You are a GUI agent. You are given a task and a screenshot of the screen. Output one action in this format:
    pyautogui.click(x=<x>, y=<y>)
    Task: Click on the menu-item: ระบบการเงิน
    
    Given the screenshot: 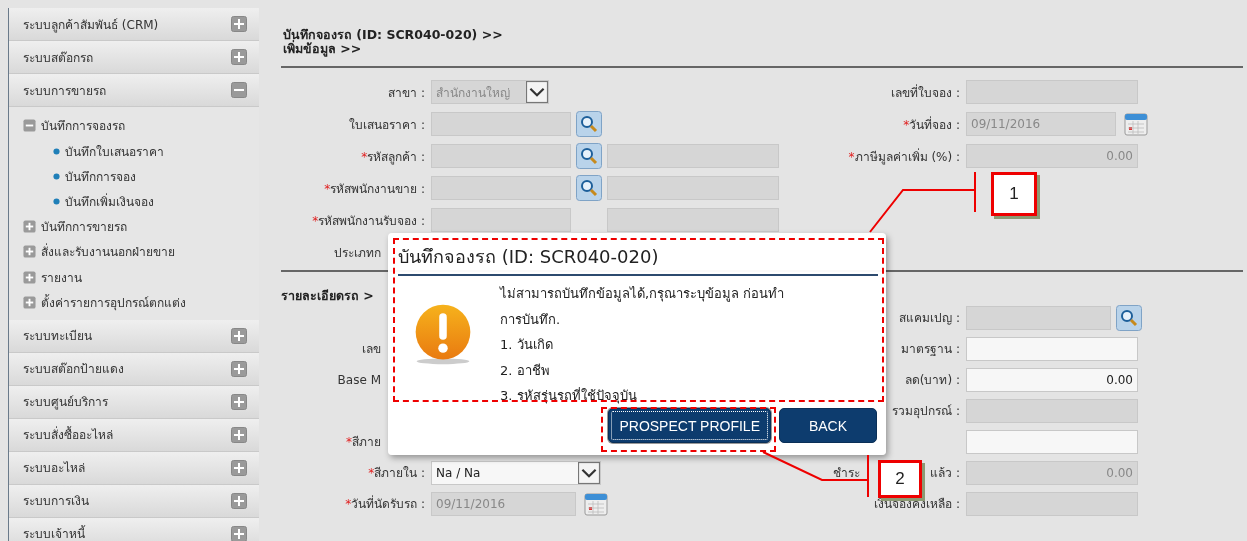 What is the action you would take?
    pyautogui.click(x=134, y=501)
    